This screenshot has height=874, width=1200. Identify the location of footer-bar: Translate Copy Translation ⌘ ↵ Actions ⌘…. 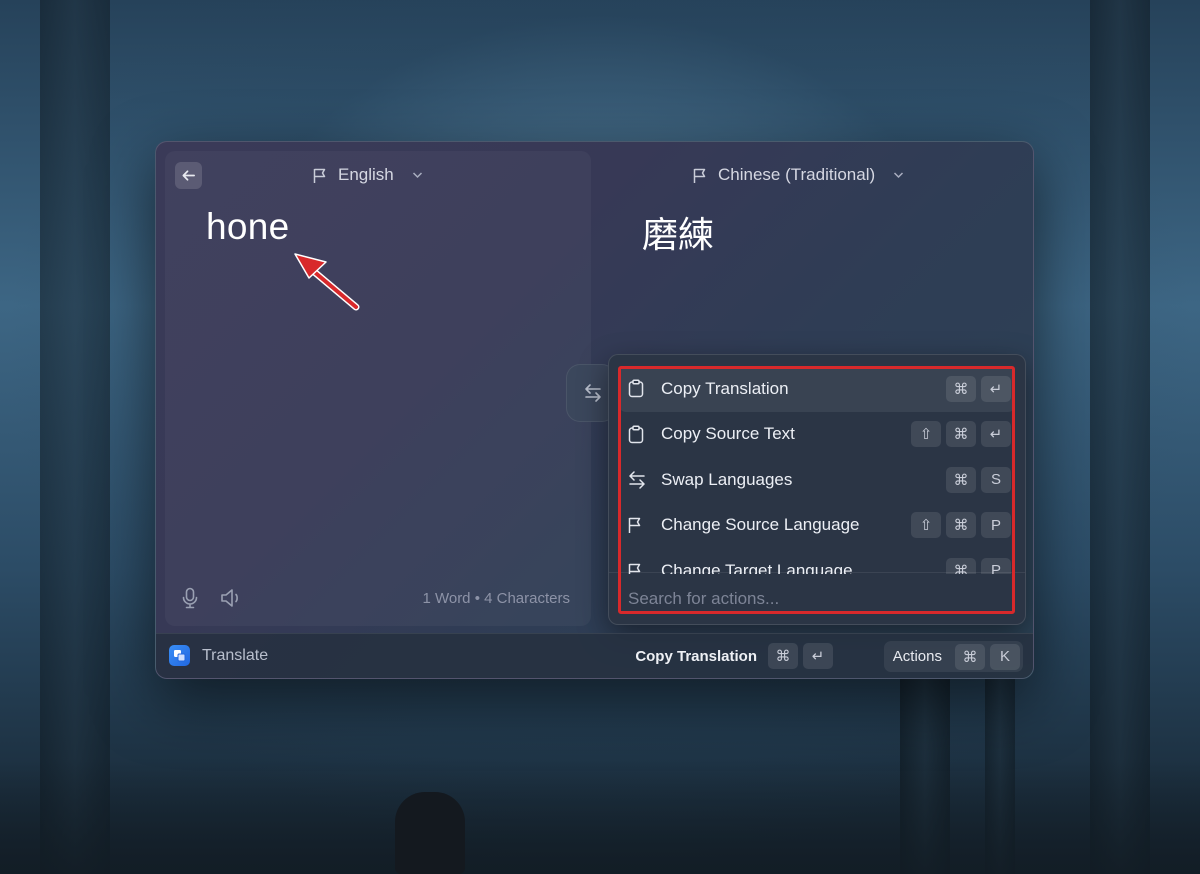
(594, 655).